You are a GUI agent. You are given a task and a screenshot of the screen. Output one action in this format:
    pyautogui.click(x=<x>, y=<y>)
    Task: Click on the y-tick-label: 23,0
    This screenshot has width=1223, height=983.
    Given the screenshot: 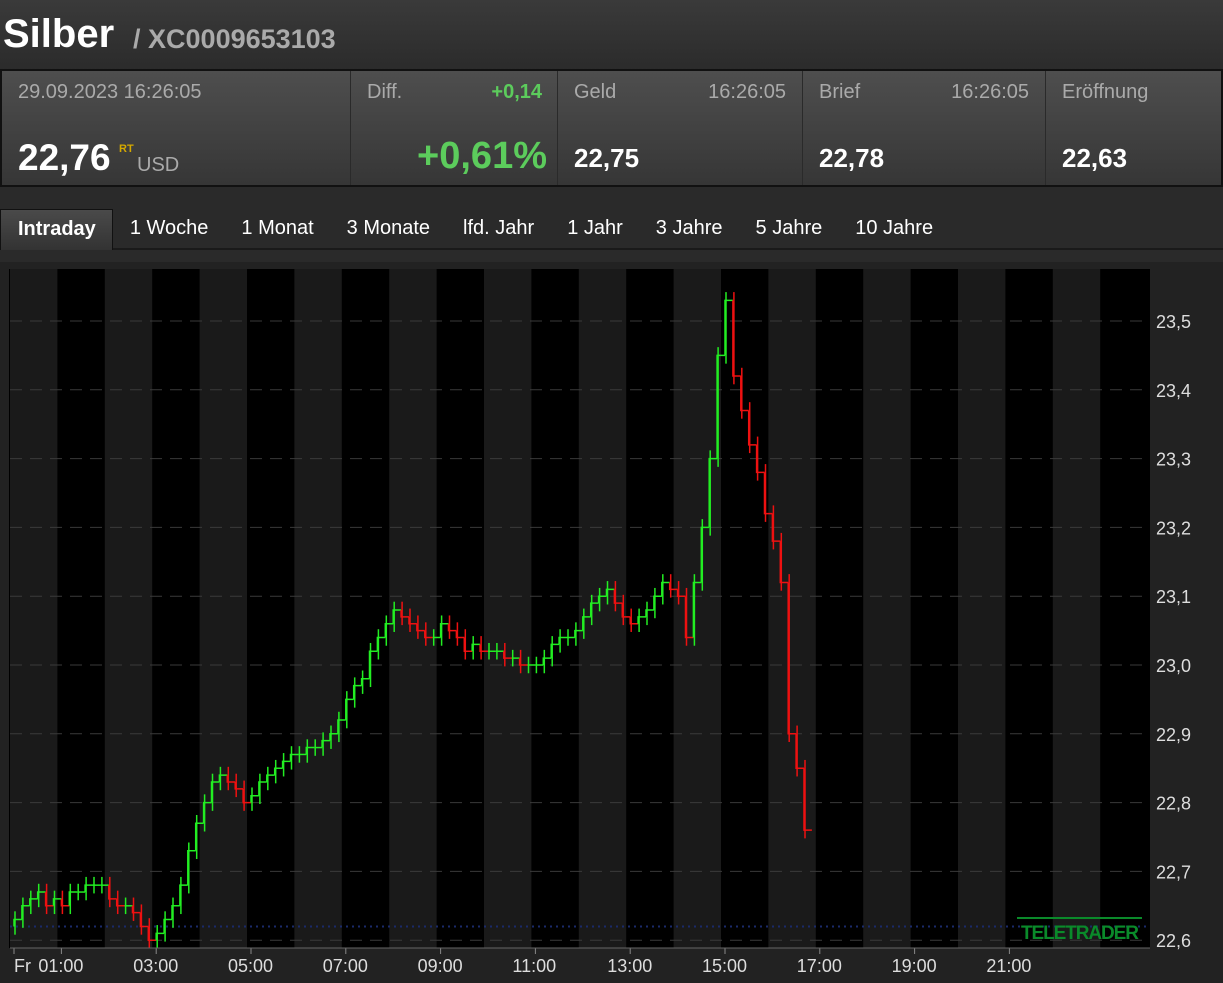 What is the action you would take?
    pyautogui.click(x=1173, y=666)
    